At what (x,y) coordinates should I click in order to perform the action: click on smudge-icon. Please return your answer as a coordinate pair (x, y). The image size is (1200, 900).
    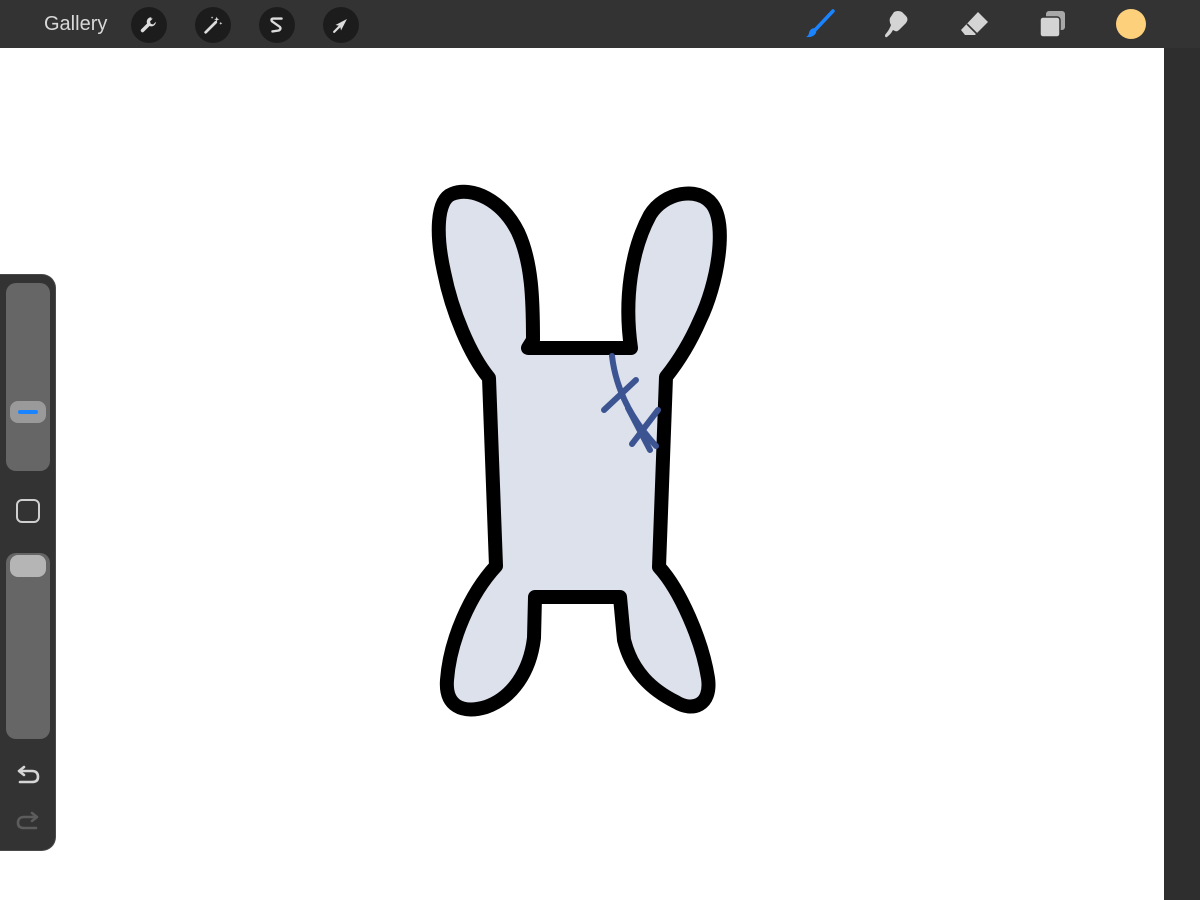
    Looking at the image, I should click on (896, 24).